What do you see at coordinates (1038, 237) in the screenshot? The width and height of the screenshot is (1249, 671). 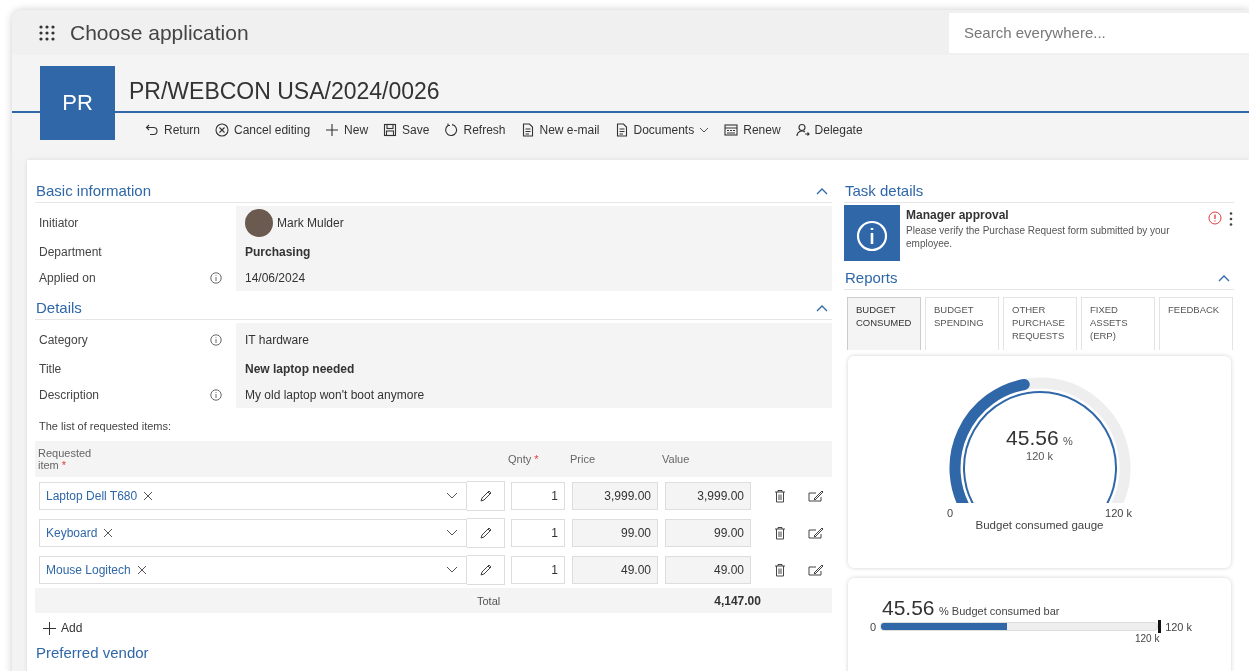 I see `task-description: Please verify the Purchase Request form submitted by your employee.` at bounding box center [1038, 237].